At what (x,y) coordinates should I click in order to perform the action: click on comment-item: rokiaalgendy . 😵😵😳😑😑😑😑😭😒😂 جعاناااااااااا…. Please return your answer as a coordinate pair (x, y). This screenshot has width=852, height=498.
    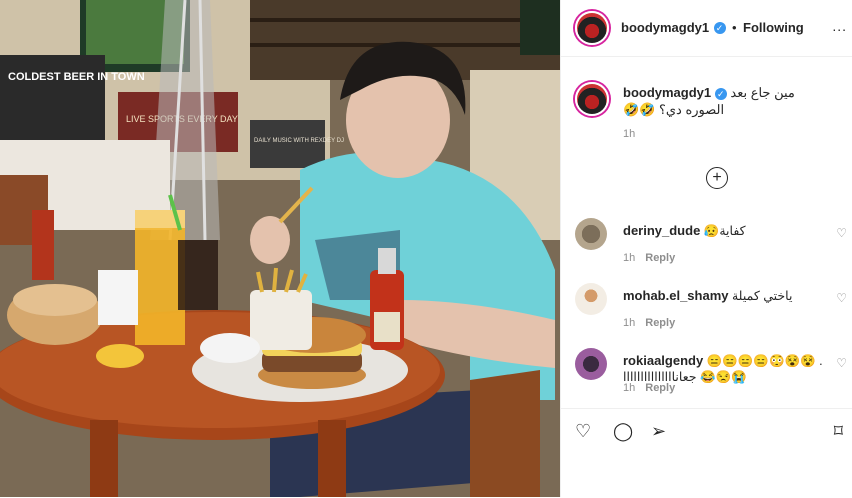
    Looking at the image, I should click on (713, 377).